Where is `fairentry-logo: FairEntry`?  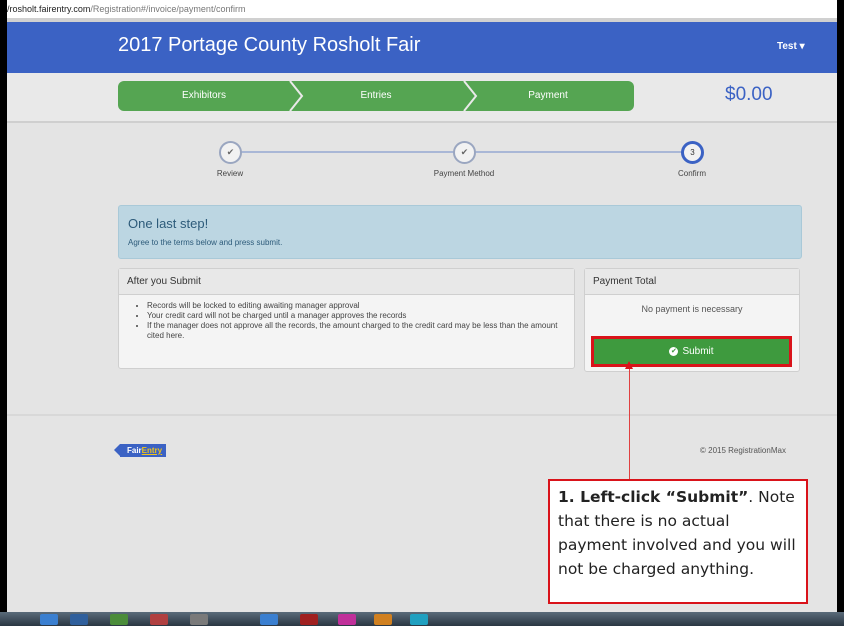 fairentry-logo: FairEntry is located at coordinates (140, 450).